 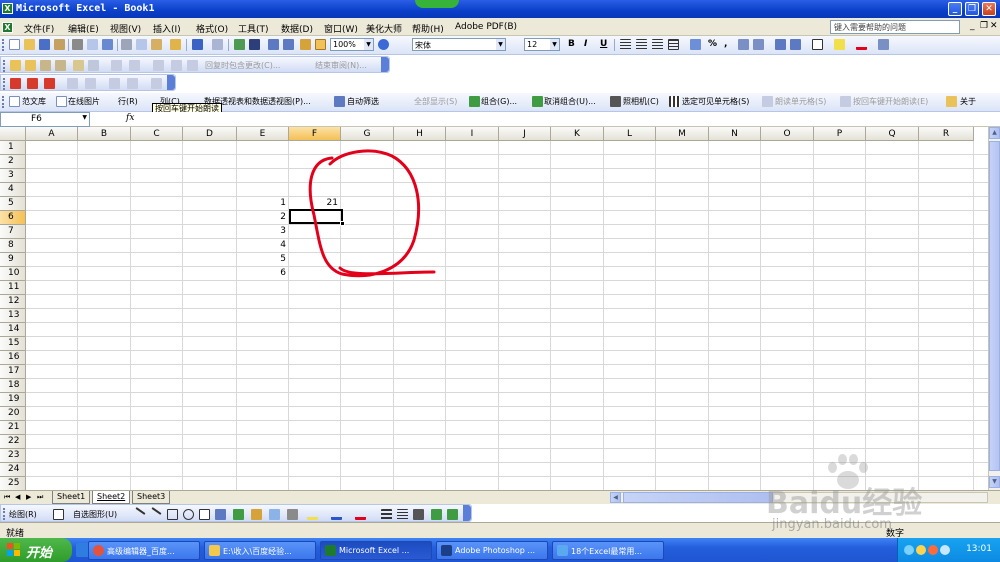 What do you see at coordinates (92, 44) in the screenshot?
I see `print-preview-icon` at bounding box center [92, 44].